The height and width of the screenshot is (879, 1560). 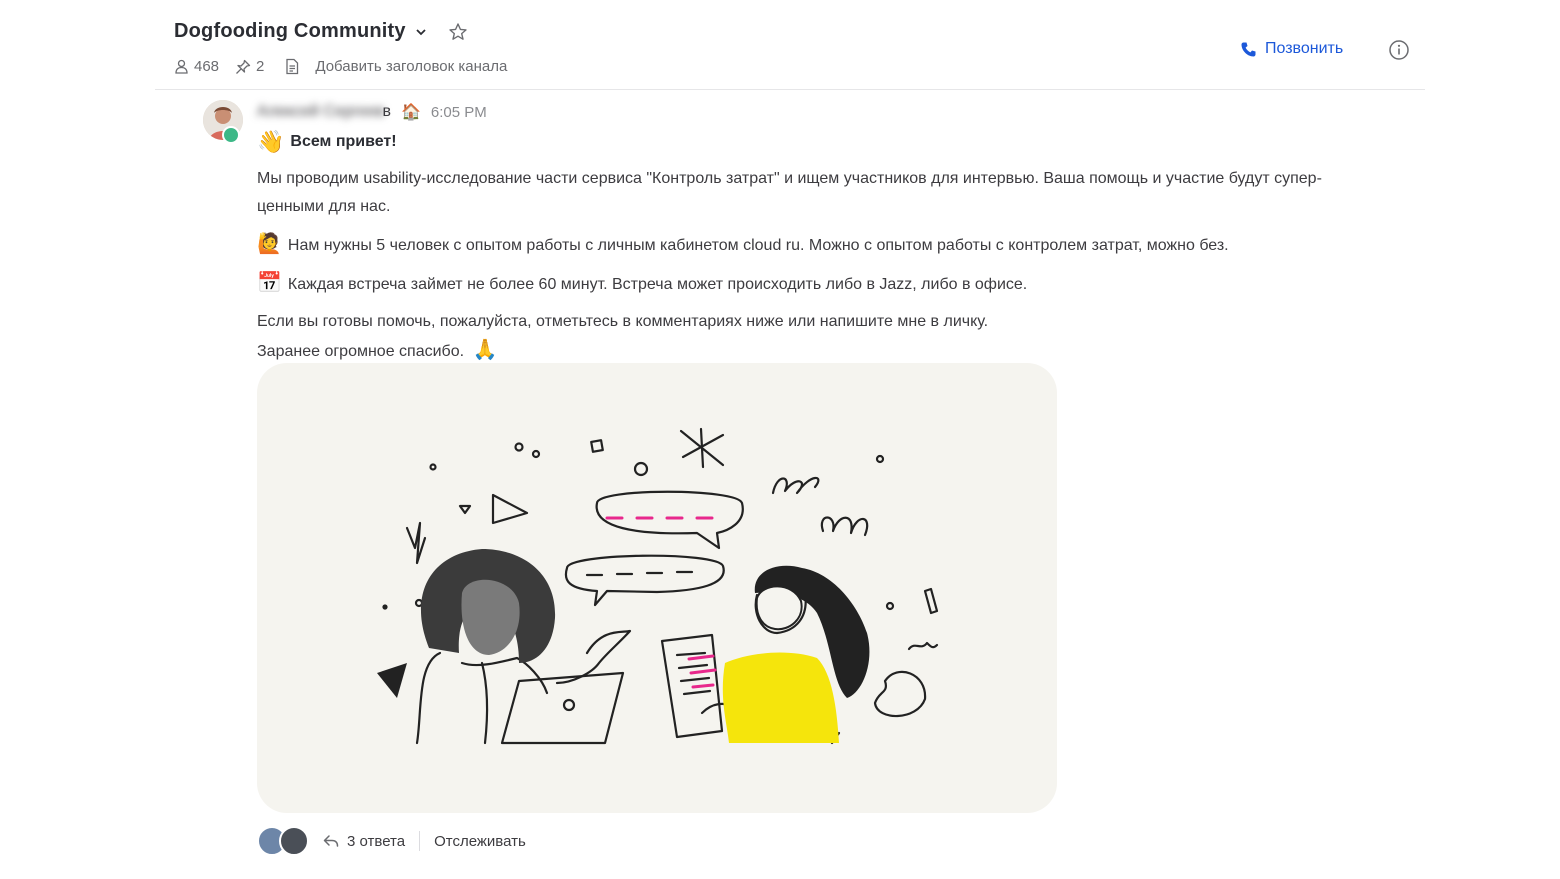 I want to click on message-time: 6:05 PM, so click(x=459, y=112).